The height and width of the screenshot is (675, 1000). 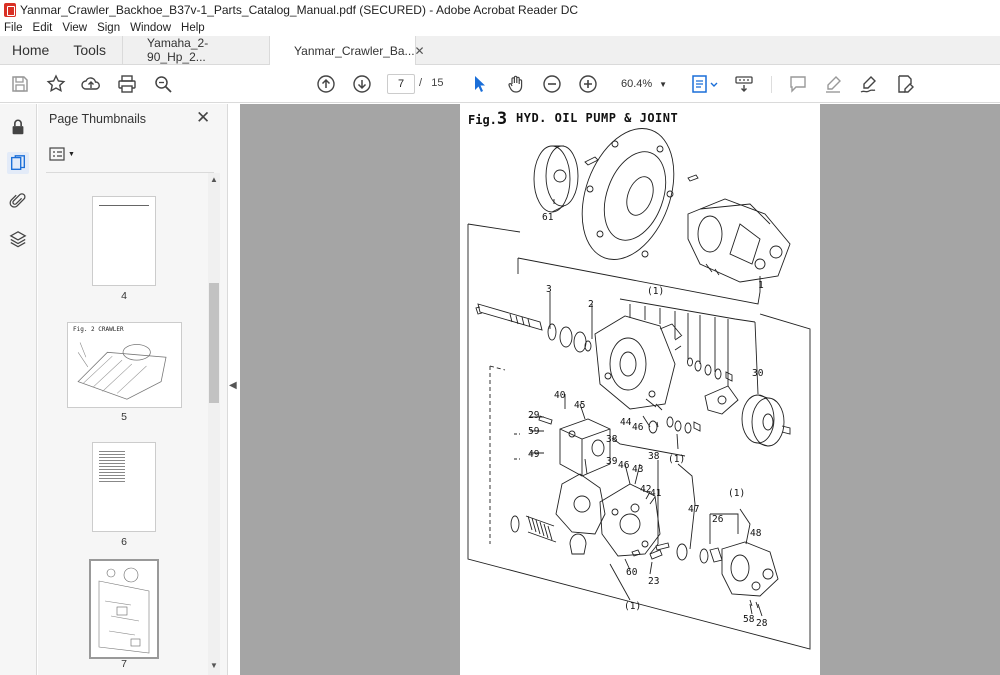 I want to click on callout-40: 40, so click(x=560, y=395).